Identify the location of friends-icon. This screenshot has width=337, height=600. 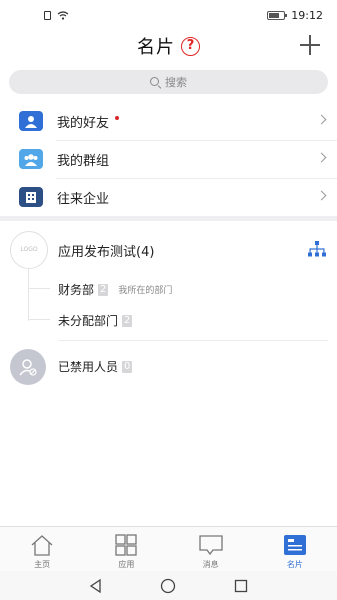
(31, 121).